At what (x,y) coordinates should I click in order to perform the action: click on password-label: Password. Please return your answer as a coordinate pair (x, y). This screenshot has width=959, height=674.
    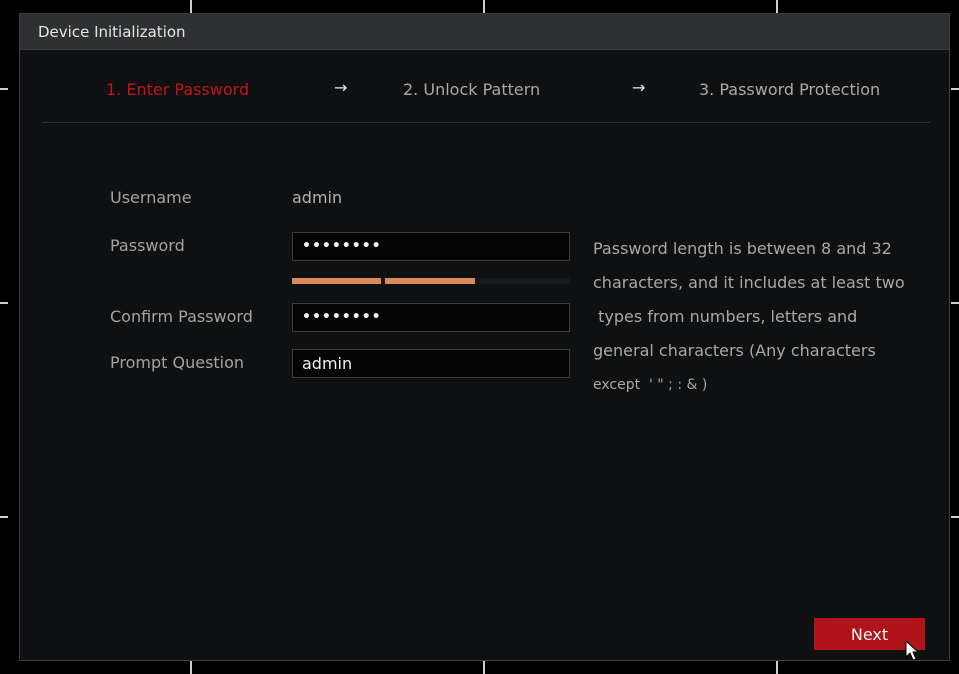
    Looking at the image, I should click on (147, 245).